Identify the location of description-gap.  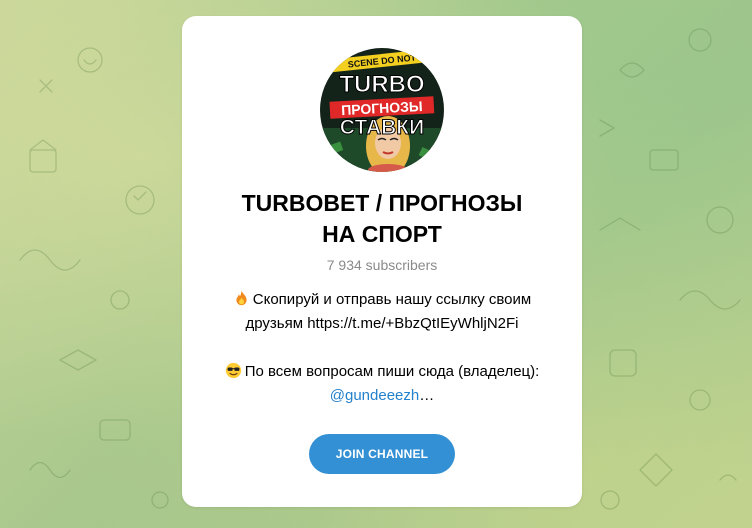
(382, 348).